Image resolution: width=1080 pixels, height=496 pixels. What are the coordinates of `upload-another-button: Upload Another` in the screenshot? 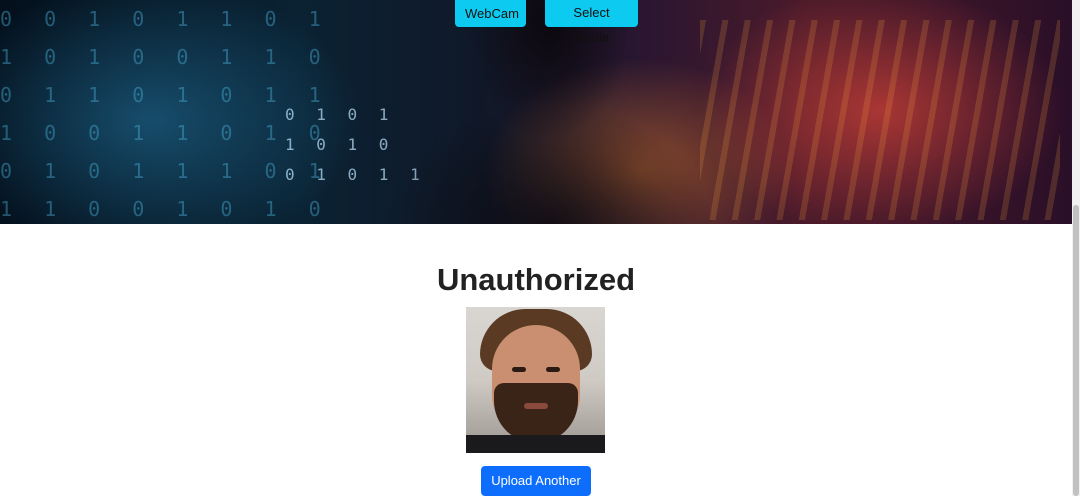 It's located at (536, 481).